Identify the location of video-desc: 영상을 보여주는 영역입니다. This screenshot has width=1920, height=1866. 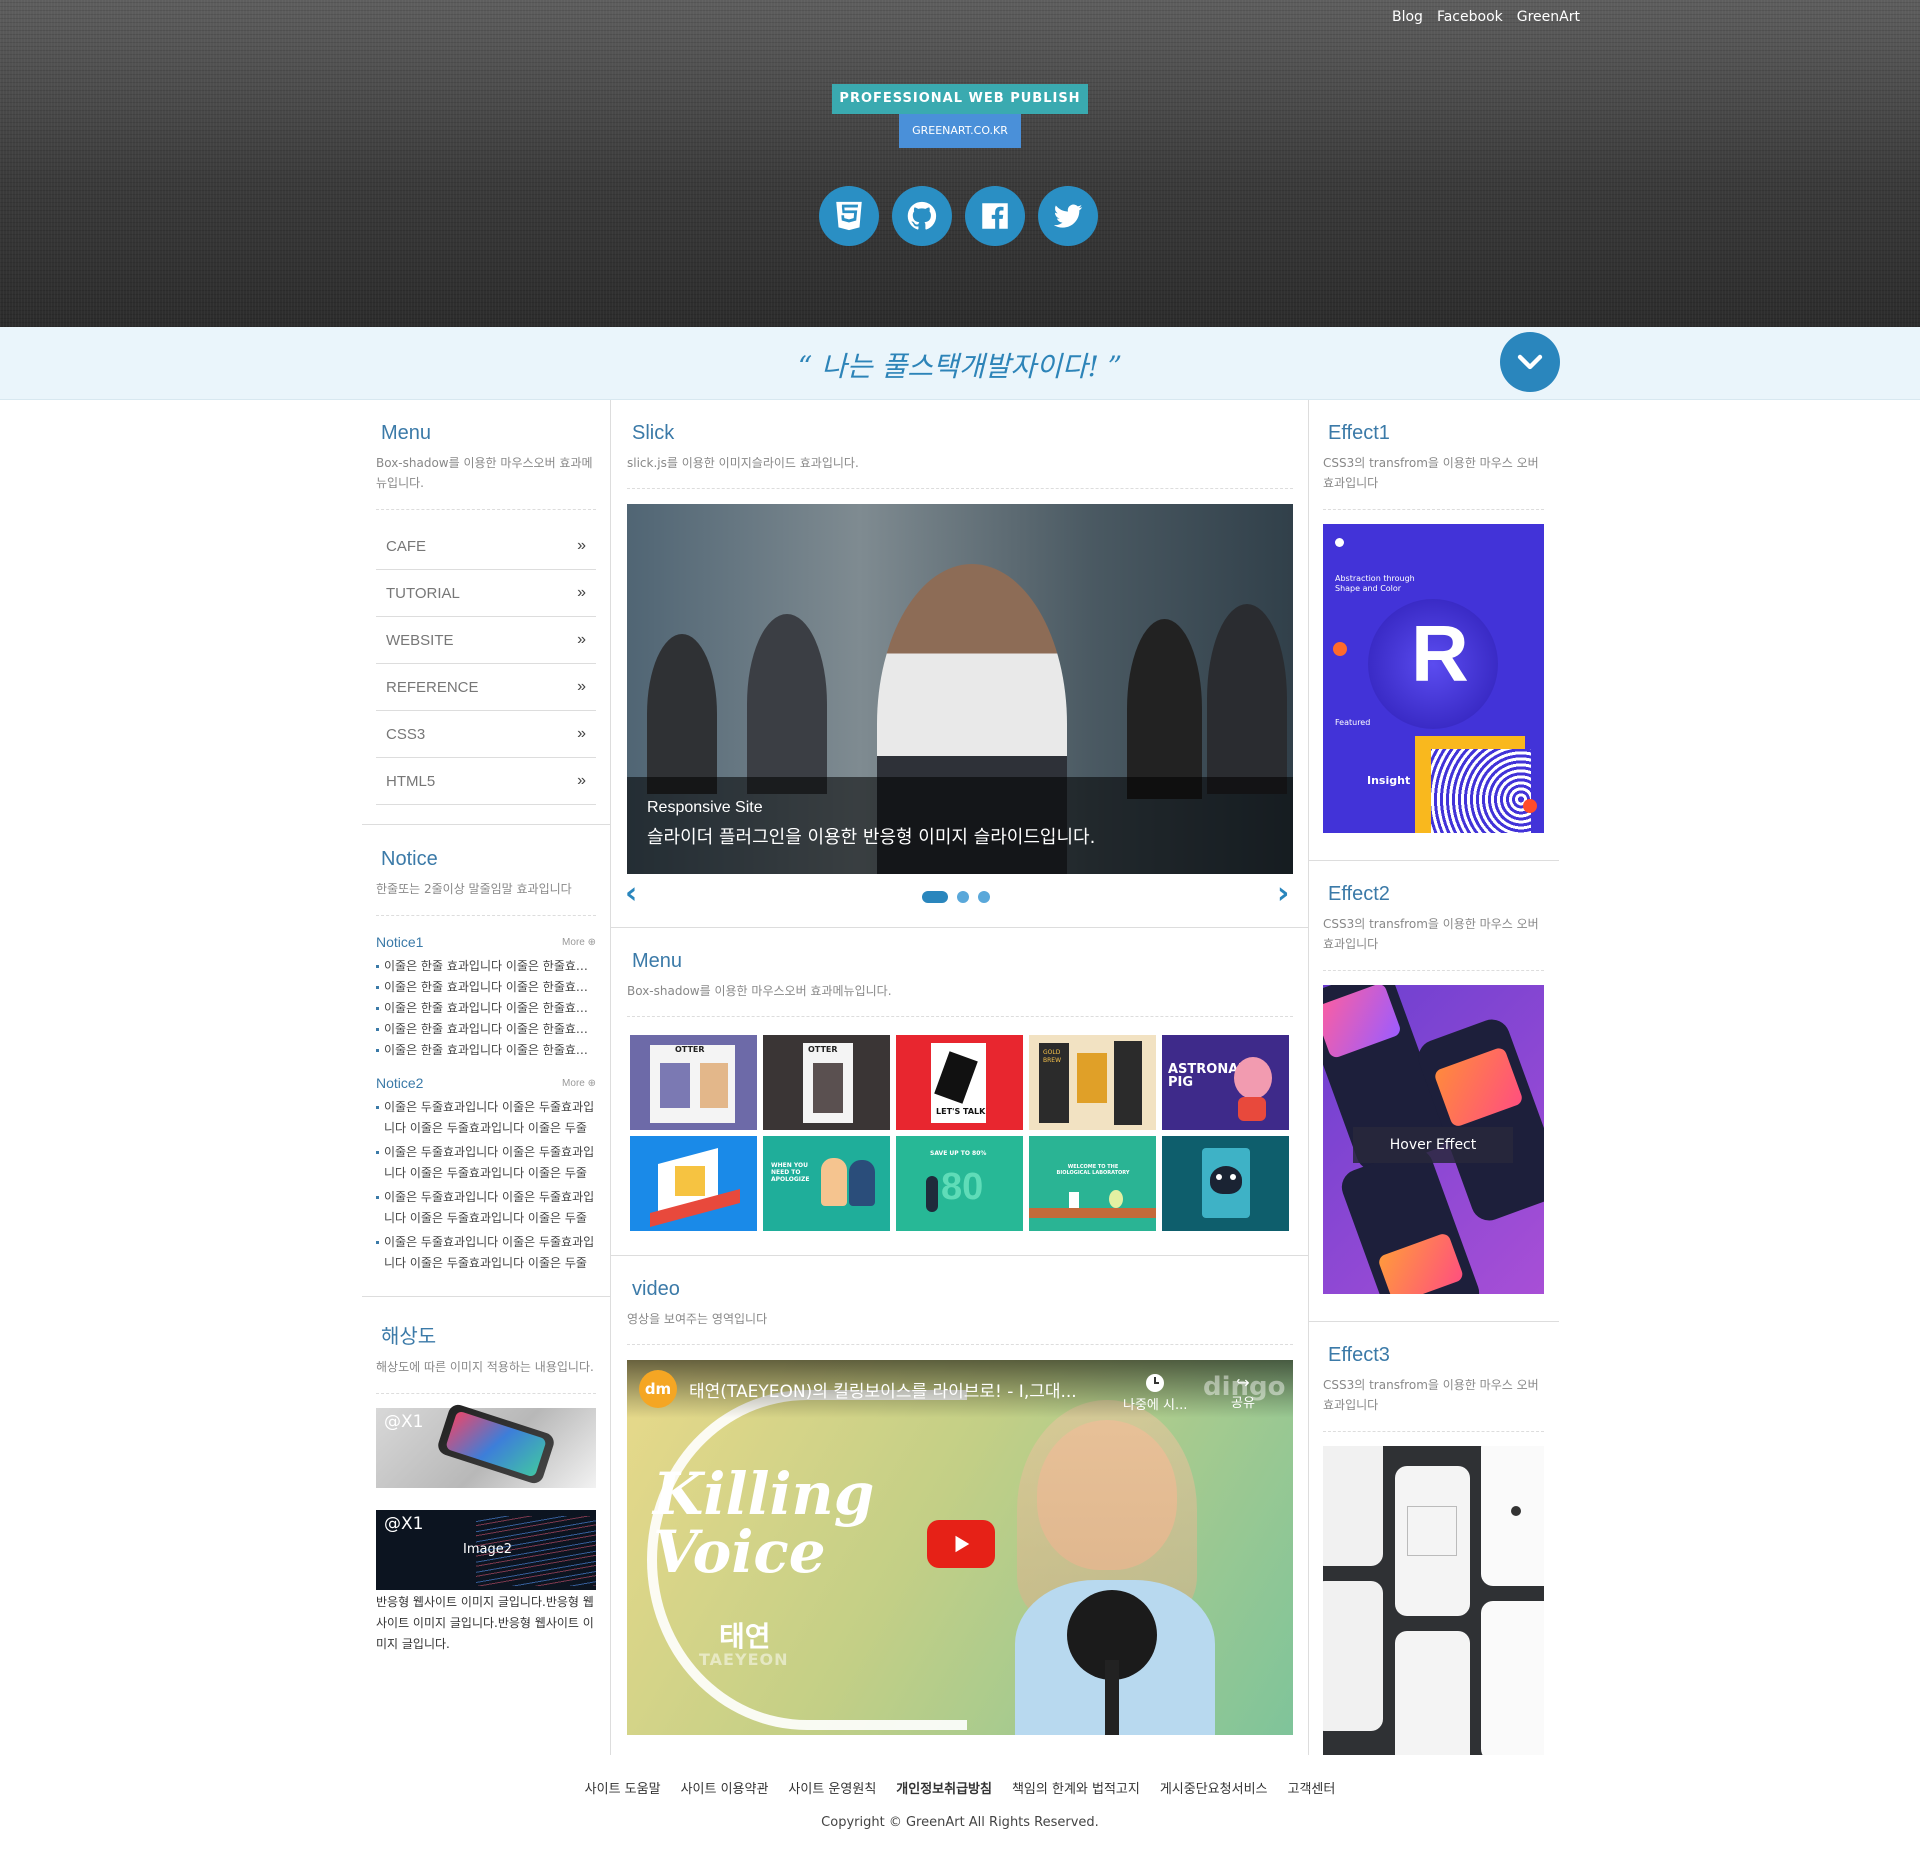
(960, 1327).